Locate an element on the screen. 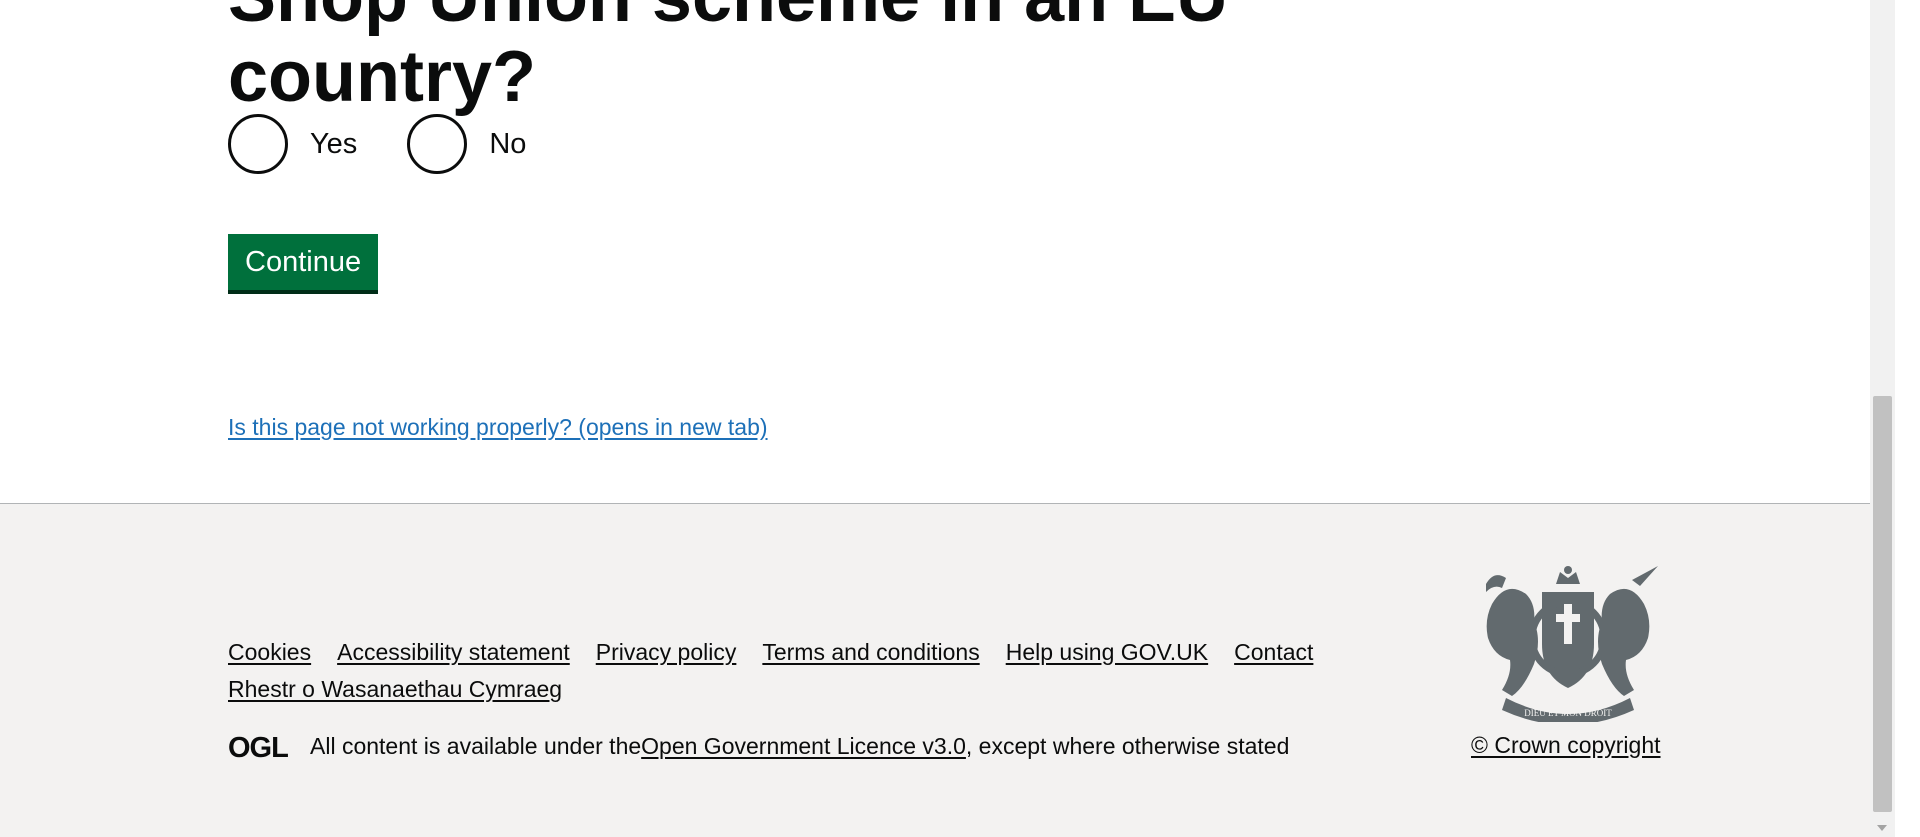 This screenshot has height=837, width=1920. licence-link: Open Government Licence v3.0 is located at coordinates (803, 746).